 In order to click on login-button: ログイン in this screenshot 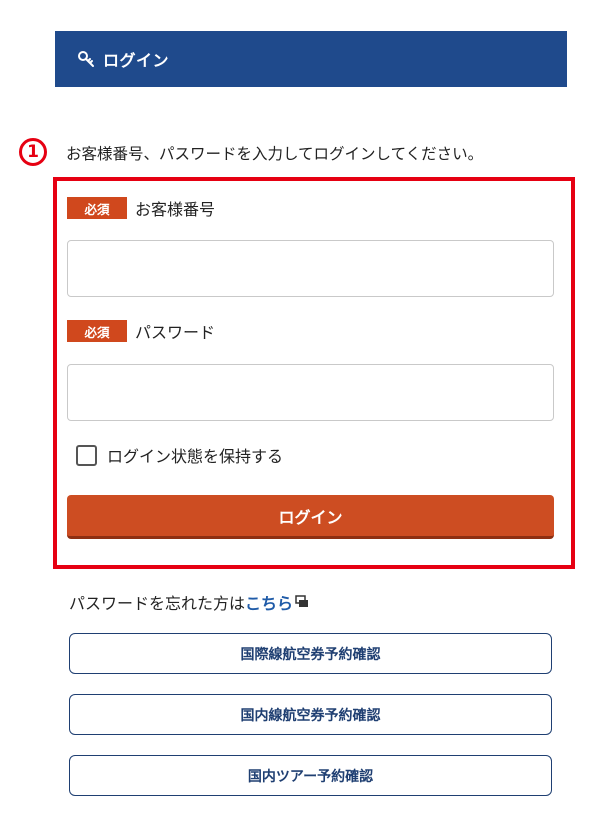, I will do `click(310, 517)`.